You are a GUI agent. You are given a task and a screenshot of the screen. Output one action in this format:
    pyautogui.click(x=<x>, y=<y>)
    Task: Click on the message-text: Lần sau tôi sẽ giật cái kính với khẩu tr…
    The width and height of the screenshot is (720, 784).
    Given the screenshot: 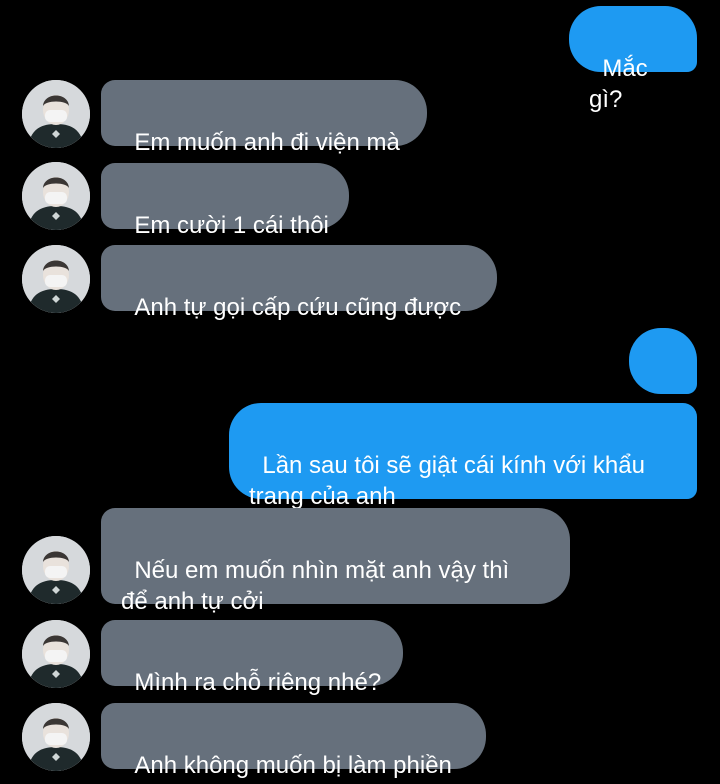 What is the action you would take?
    pyautogui.click(x=447, y=481)
    